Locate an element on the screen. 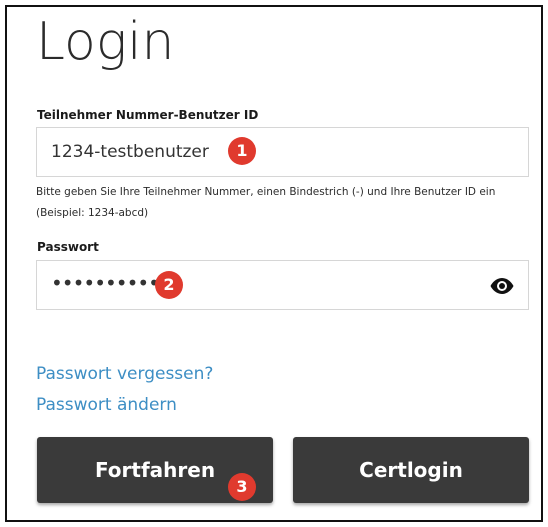 This screenshot has height=527, width=548. continue-button-label: Fortfahren is located at coordinates (155, 470).